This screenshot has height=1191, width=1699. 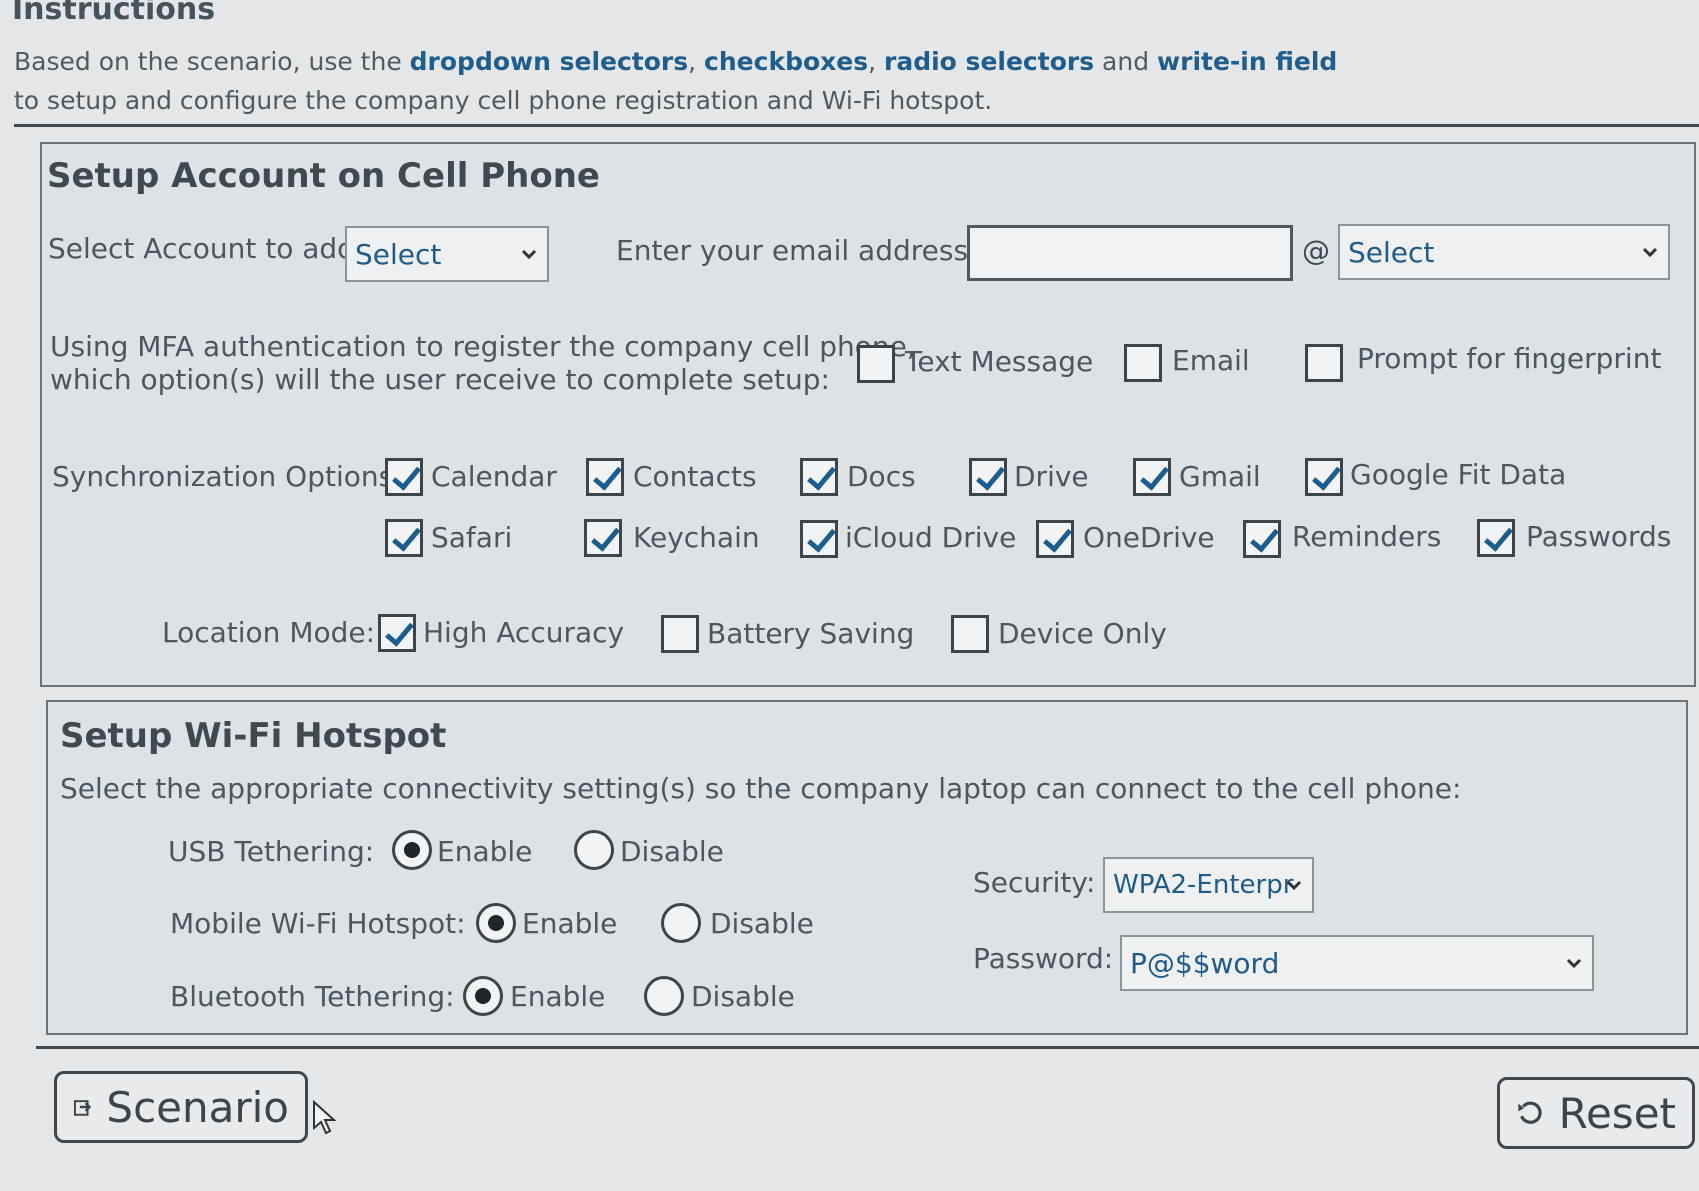 I want to click on radio-selectors-link: radio selectors, so click(x=989, y=61).